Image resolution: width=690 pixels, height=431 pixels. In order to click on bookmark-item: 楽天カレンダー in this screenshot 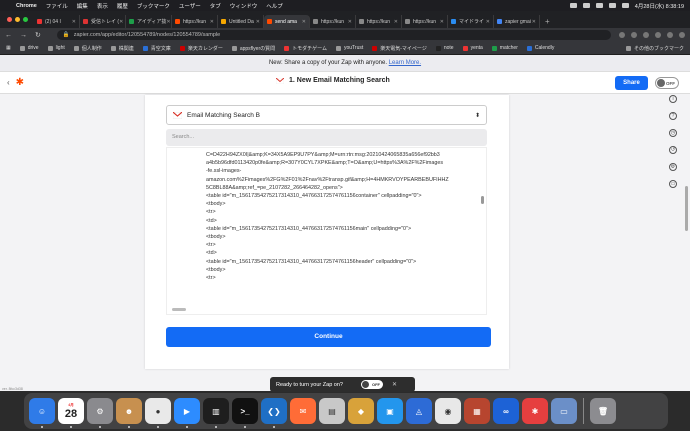, I will do `click(201, 48)`.